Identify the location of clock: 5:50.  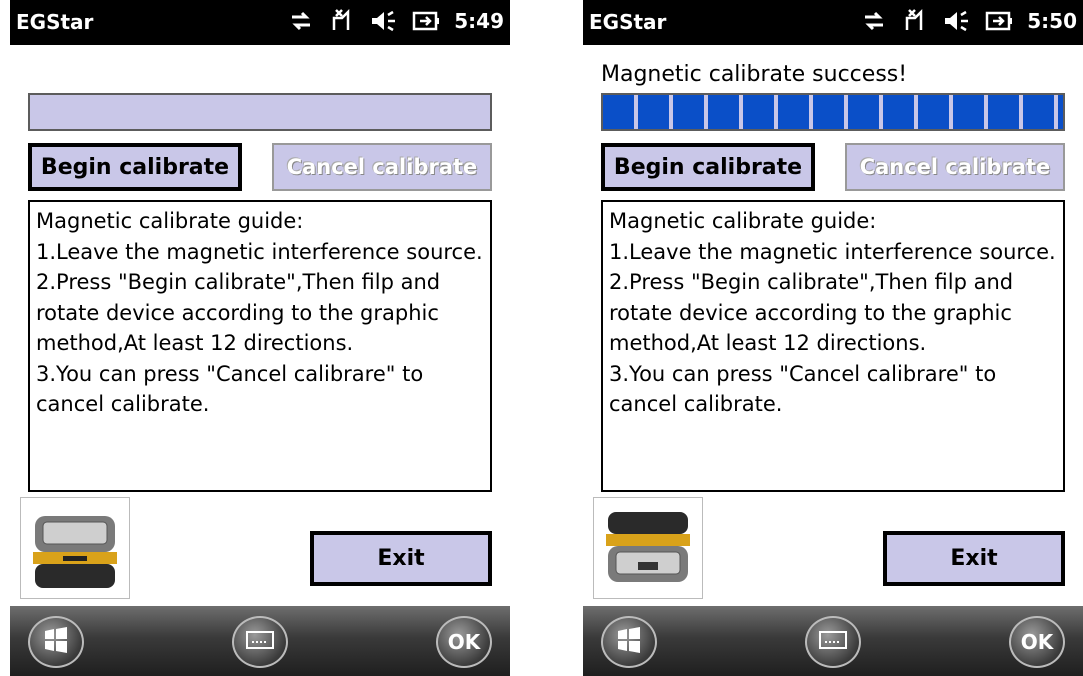
(1052, 21).